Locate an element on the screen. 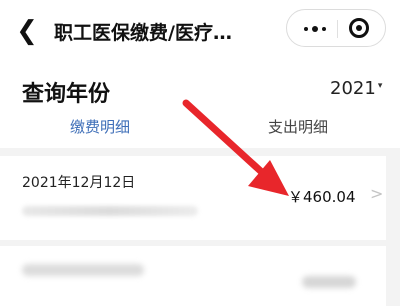 The width and height of the screenshot is (400, 306). chevron-right-icon: > is located at coordinates (377, 193).